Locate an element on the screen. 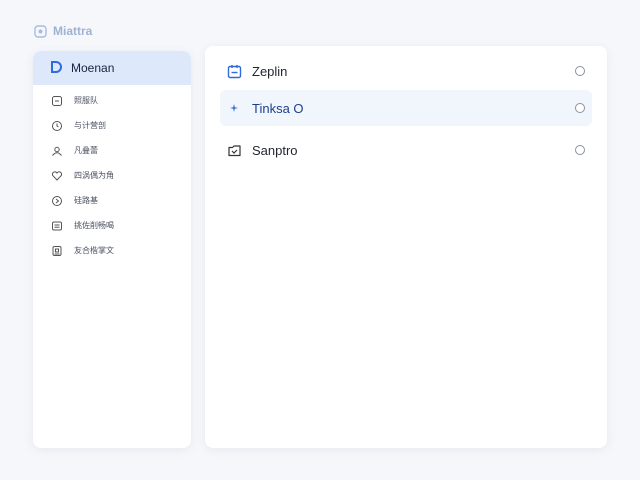 The width and height of the screenshot is (640, 480). sidebar-item-label: 凡叠蕾 is located at coordinates (86, 150).